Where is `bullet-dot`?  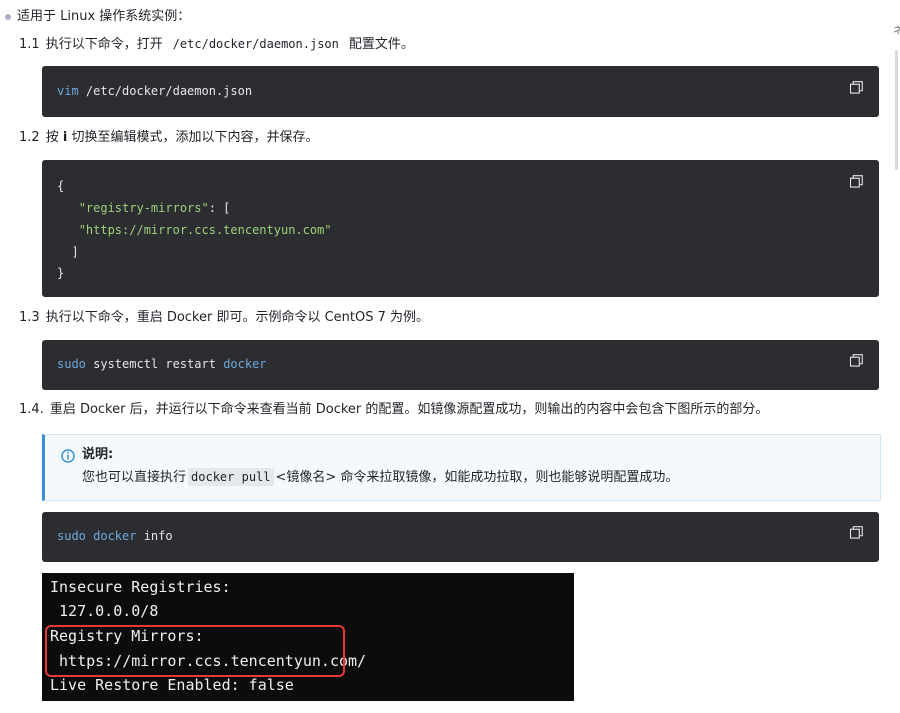
bullet-dot is located at coordinates (8, 17).